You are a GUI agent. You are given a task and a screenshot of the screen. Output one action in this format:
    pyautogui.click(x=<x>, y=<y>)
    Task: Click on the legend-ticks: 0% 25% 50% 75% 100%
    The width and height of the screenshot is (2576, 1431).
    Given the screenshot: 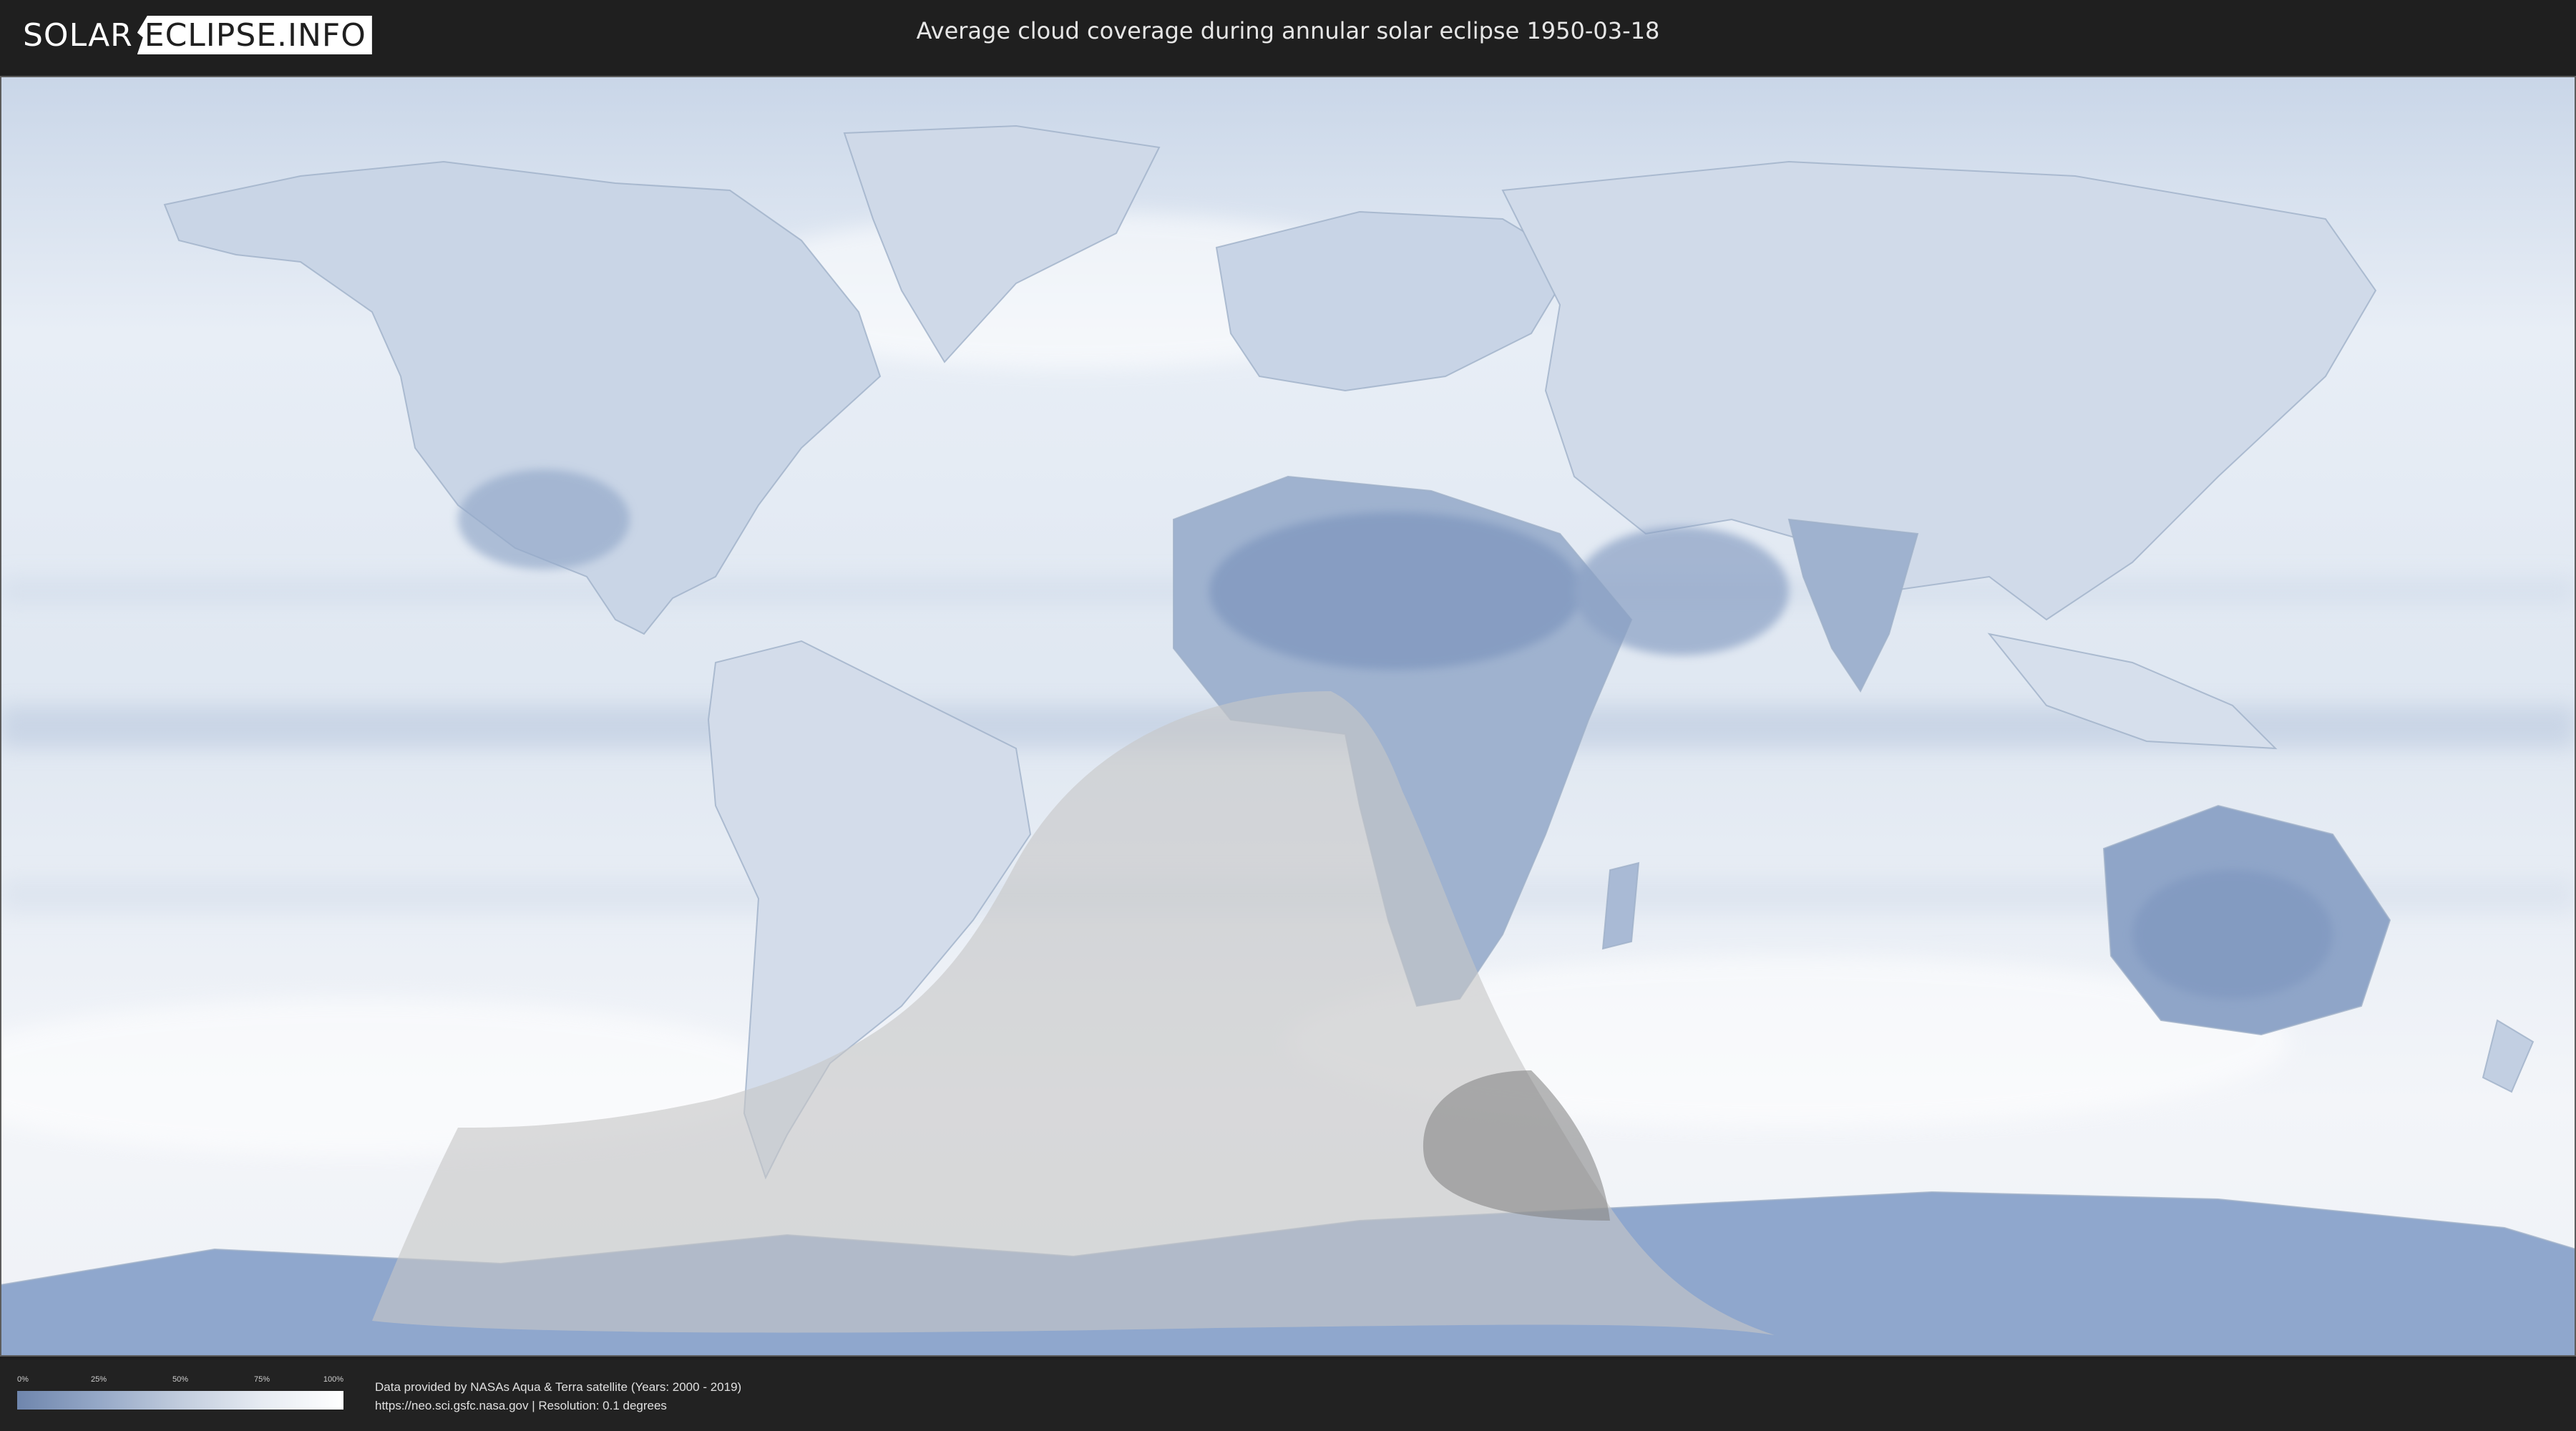 What is the action you would take?
    pyautogui.click(x=180, y=1380)
    